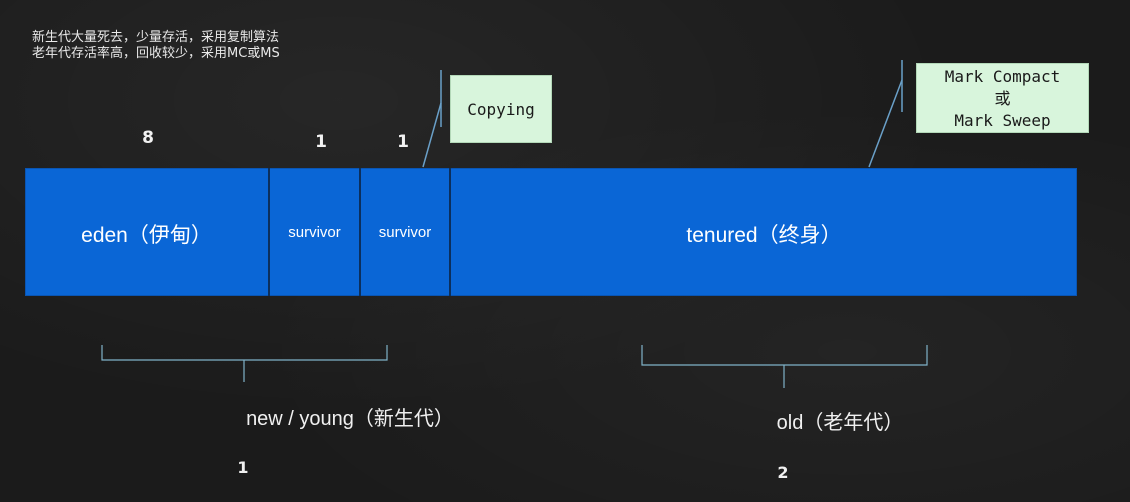 This screenshot has height=502, width=1130. Describe the element at coordinates (243, 467) in the screenshot. I see `young-generation-ratio: 1` at that location.